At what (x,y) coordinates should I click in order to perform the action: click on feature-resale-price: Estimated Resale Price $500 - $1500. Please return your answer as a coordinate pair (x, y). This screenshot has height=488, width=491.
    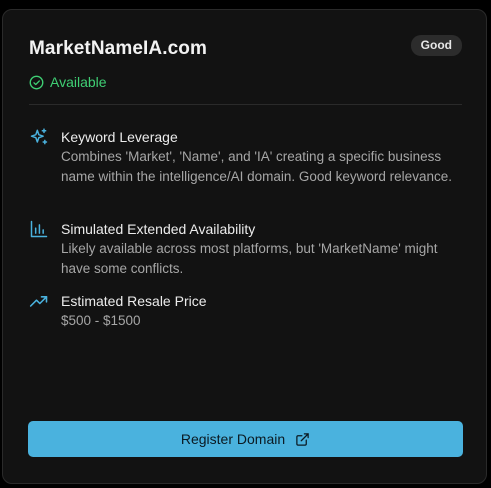
    Looking at the image, I should click on (244, 311).